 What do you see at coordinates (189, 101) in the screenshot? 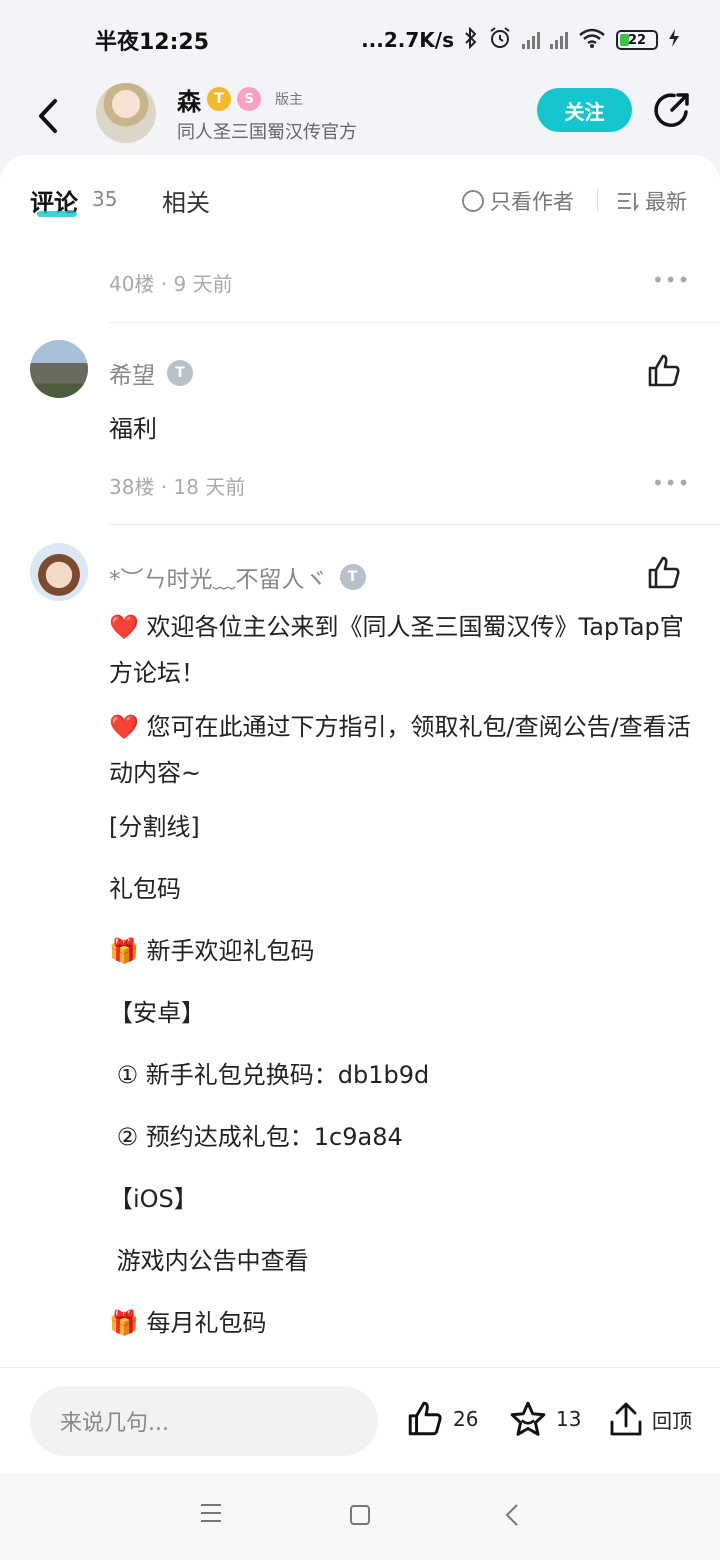
I see `author-name: 森` at bounding box center [189, 101].